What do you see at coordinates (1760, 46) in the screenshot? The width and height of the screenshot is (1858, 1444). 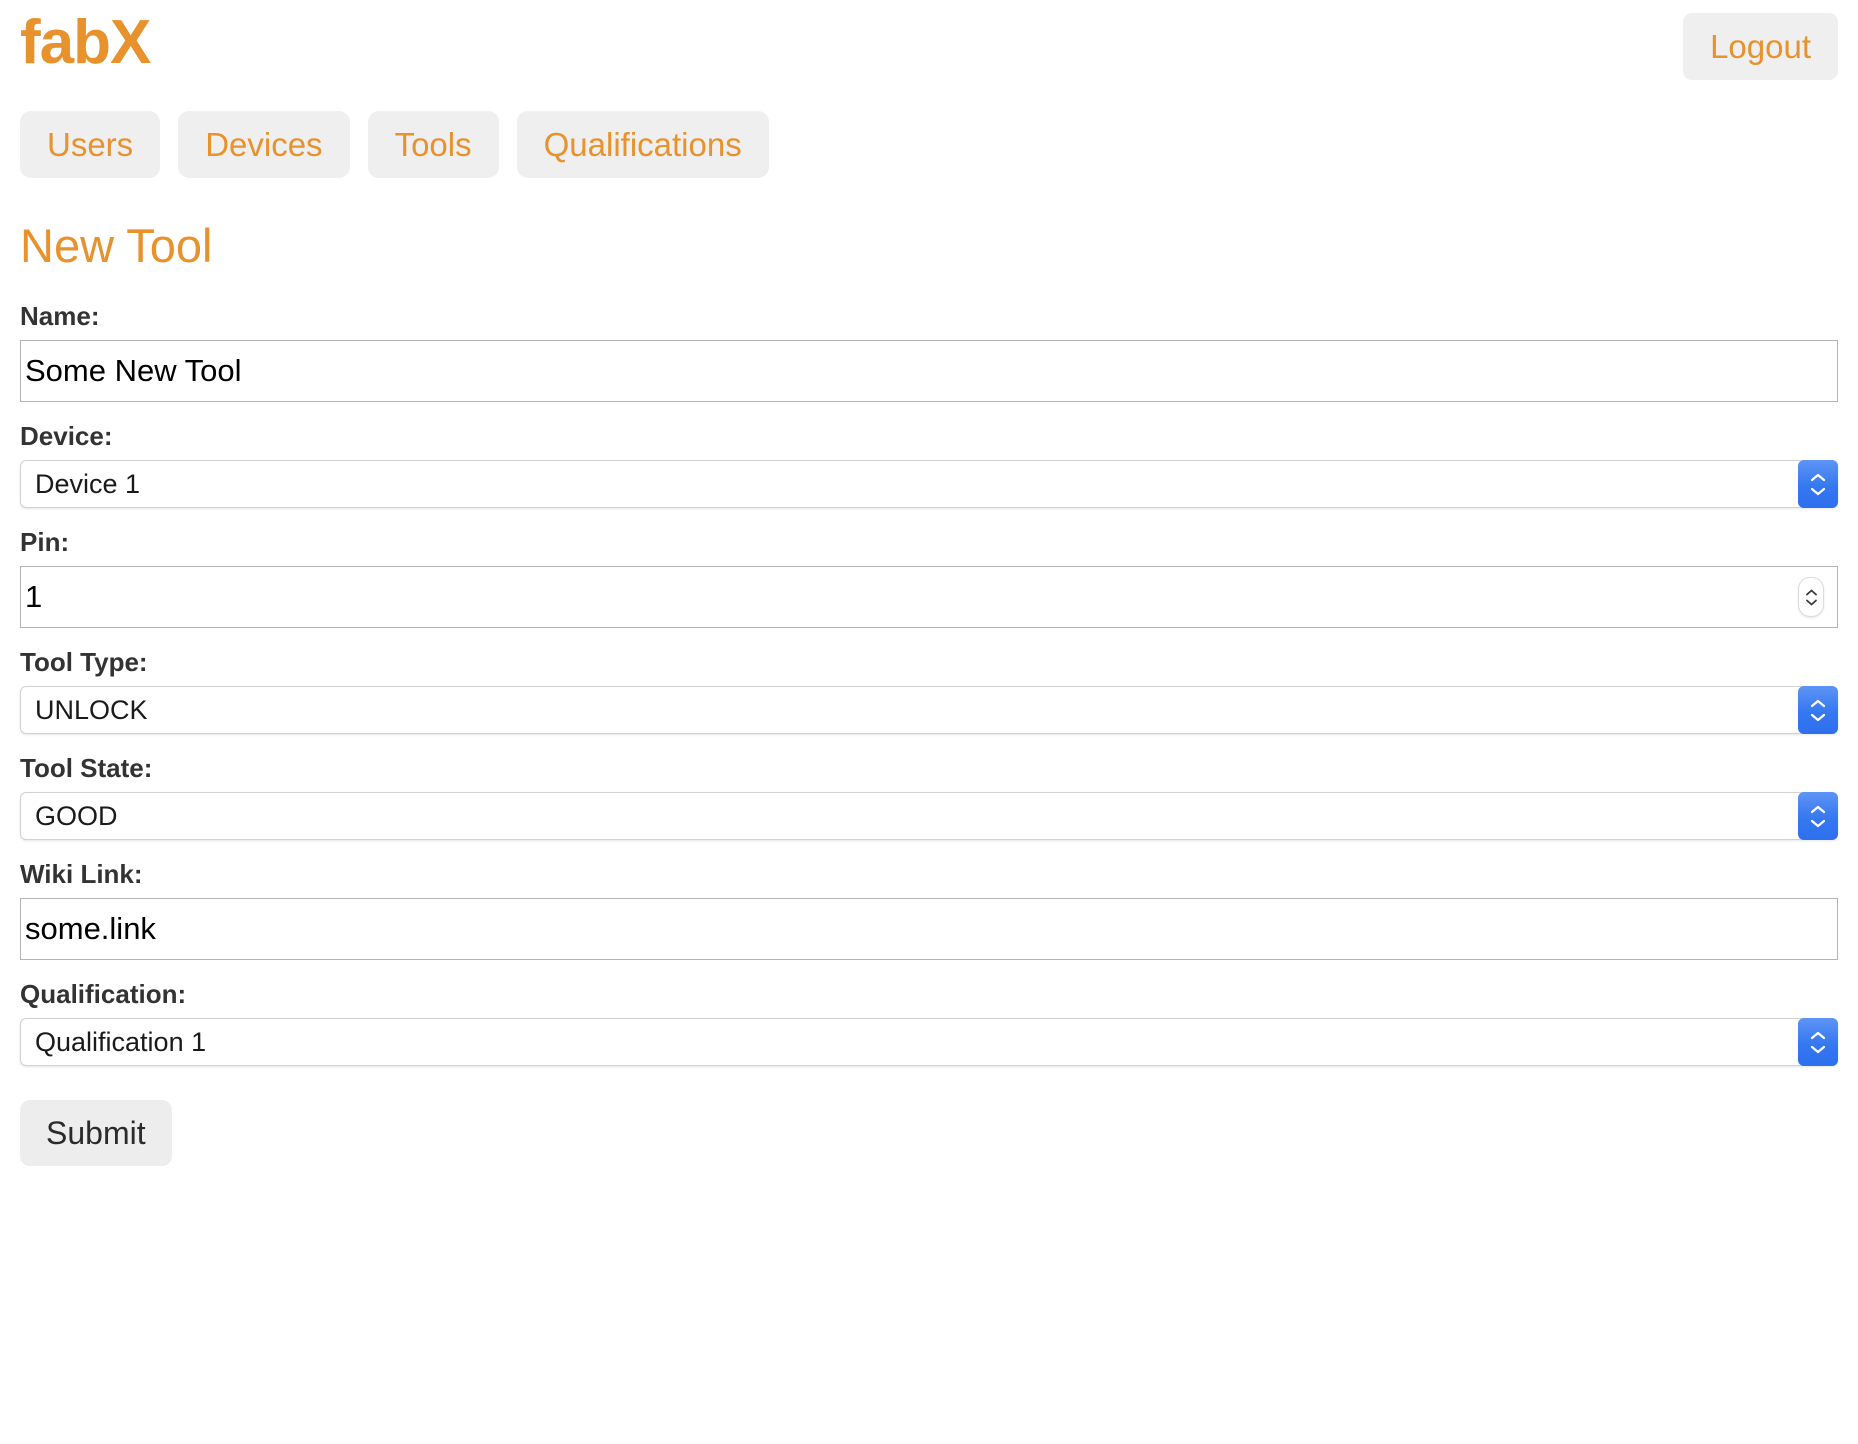 I see `logout-button: Logout` at bounding box center [1760, 46].